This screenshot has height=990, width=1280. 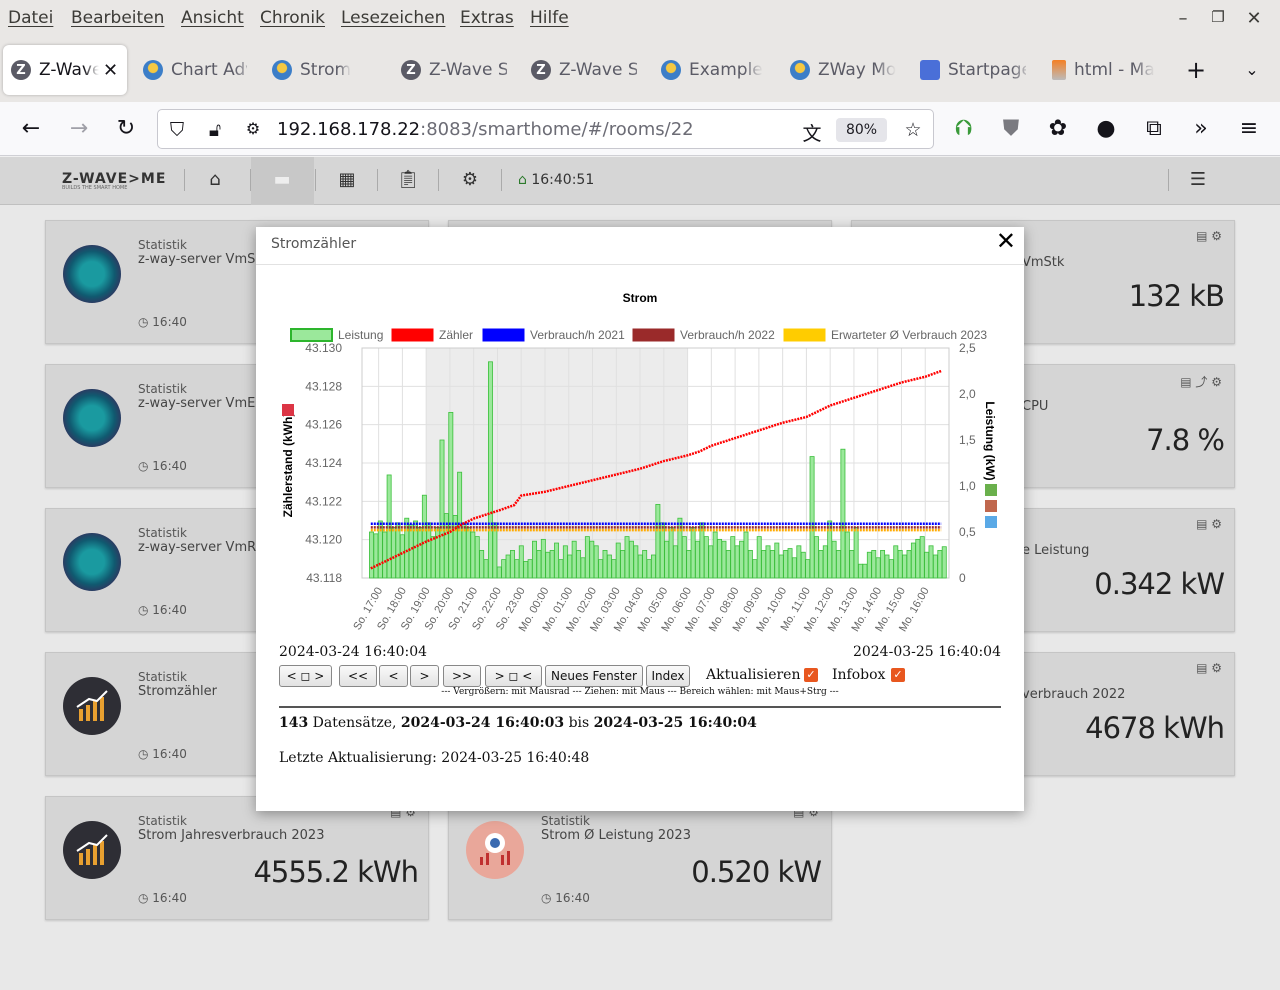 I want to click on zoom-level-badge: 80%, so click(x=861, y=130).